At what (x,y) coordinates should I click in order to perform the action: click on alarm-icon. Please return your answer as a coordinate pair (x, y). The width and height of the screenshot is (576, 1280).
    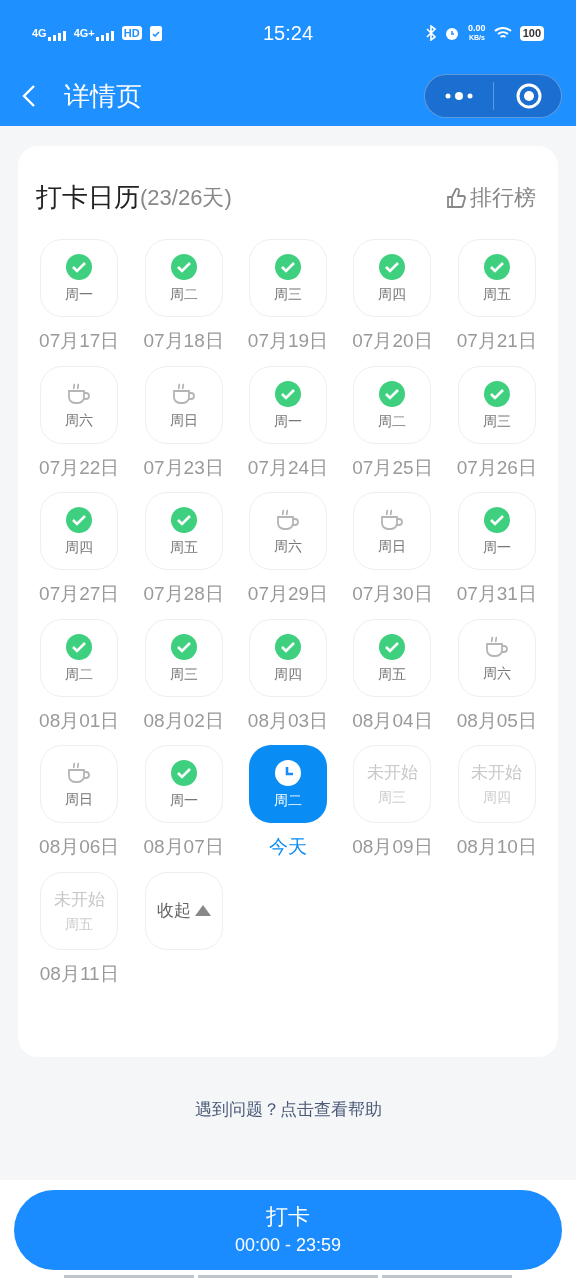
    Looking at the image, I should click on (452, 33).